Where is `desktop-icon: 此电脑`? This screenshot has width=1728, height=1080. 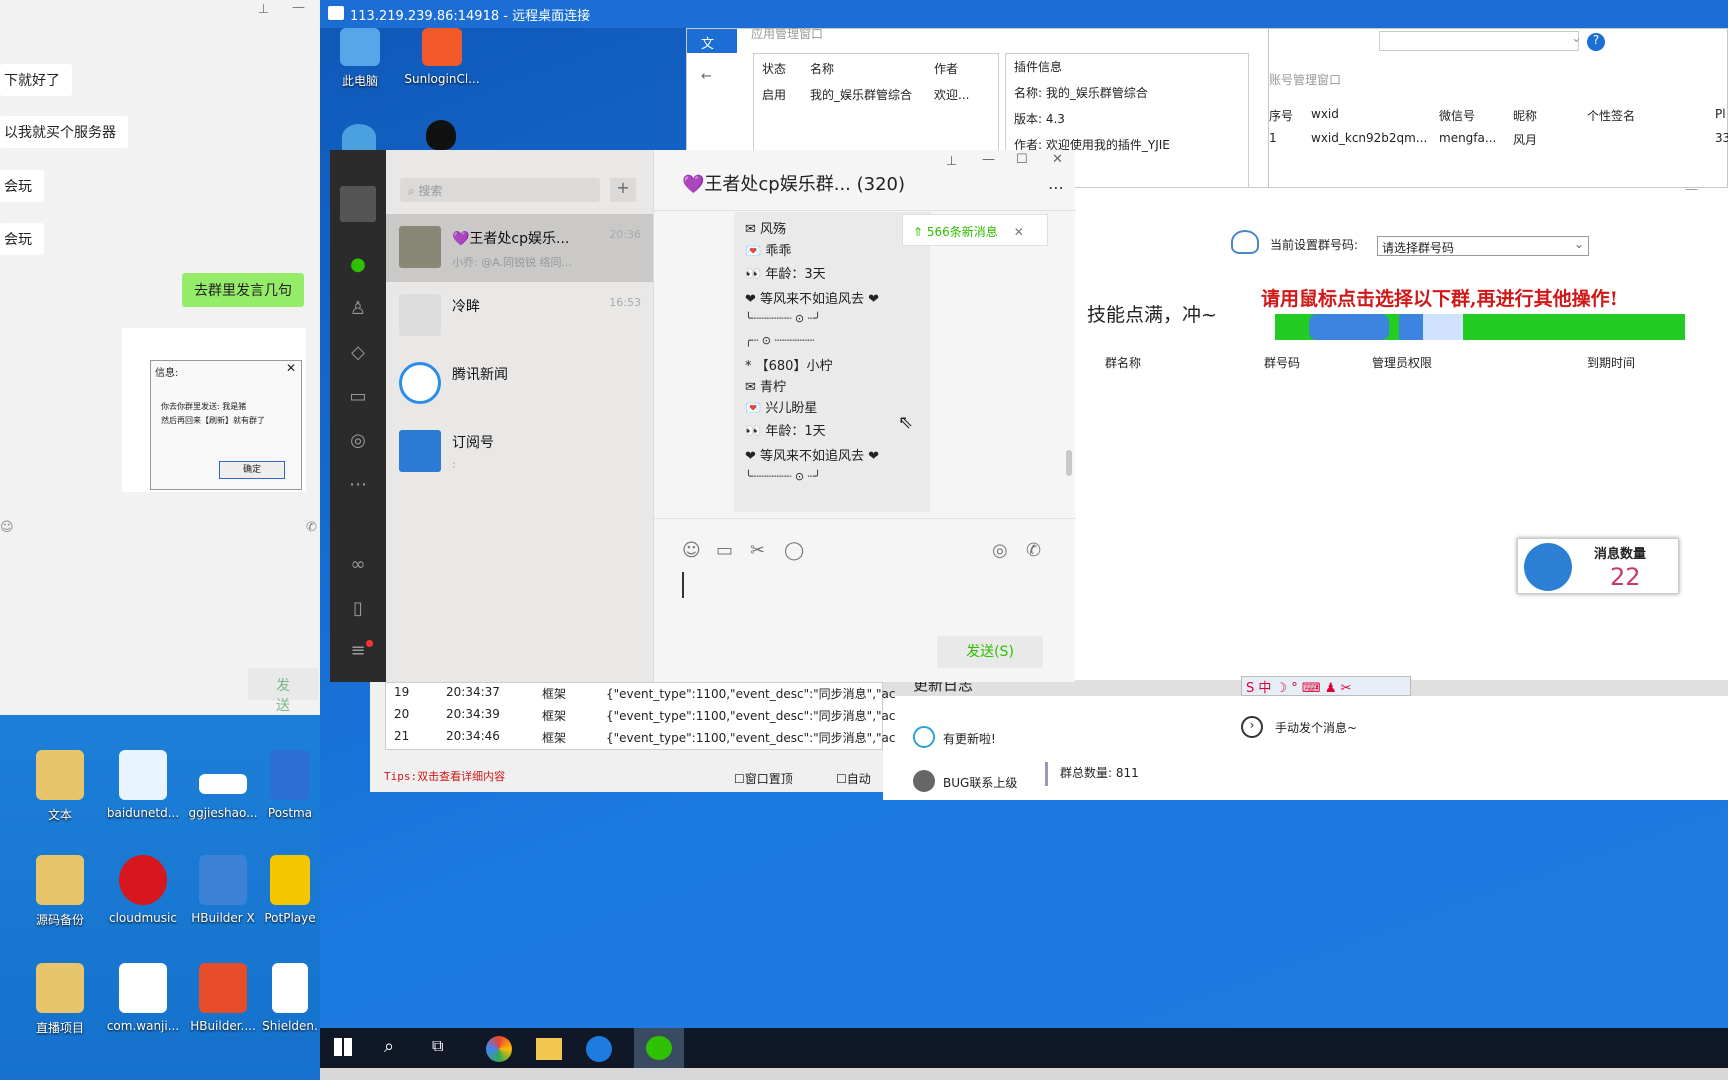
desktop-icon: 此电脑 is located at coordinates (360, 58).